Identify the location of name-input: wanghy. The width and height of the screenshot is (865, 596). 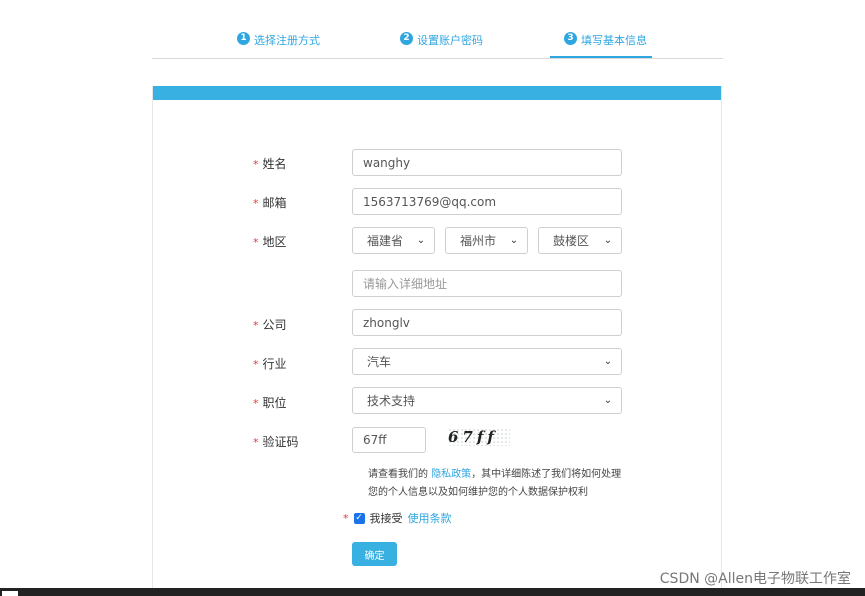
(487, 162).